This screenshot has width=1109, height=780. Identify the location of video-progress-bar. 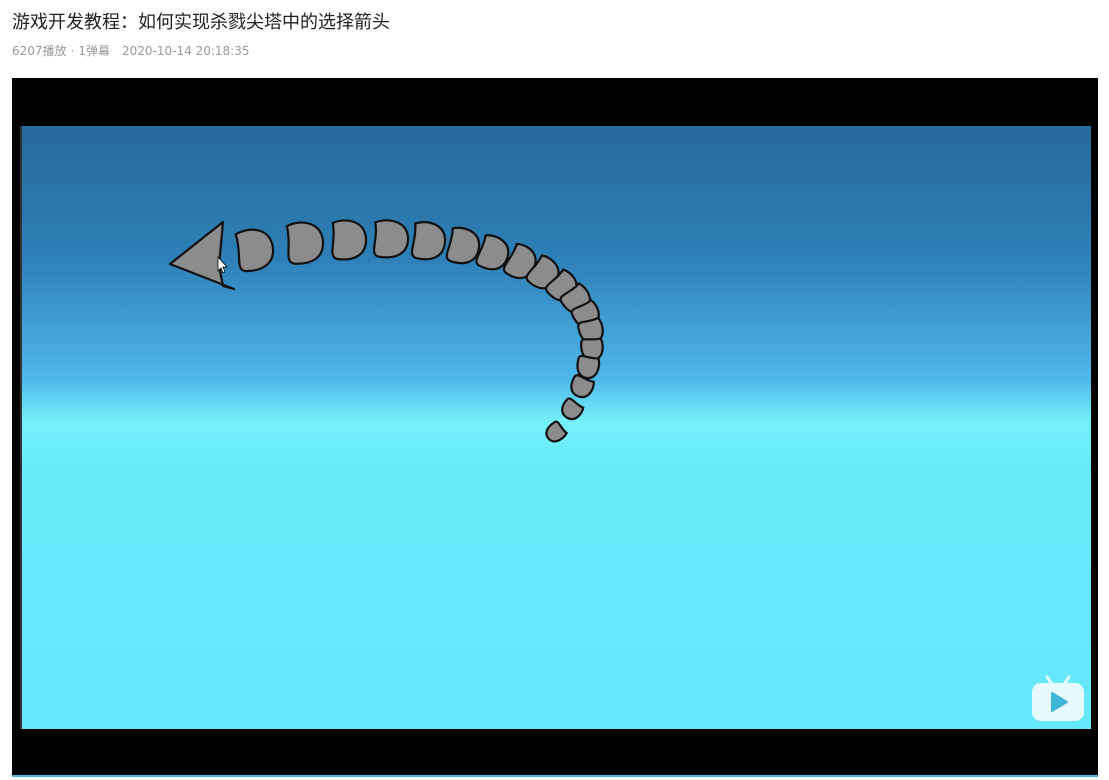
(555, 776).